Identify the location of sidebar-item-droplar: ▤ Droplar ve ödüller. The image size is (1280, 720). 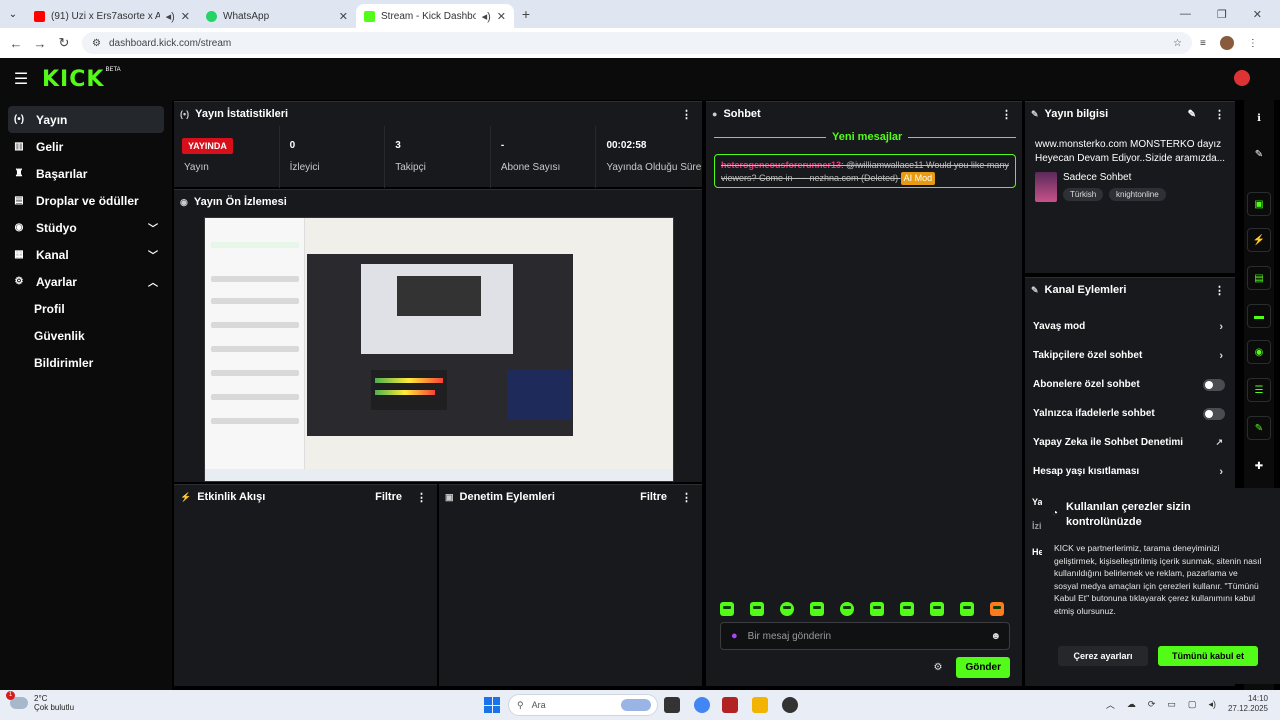
(86, 200).